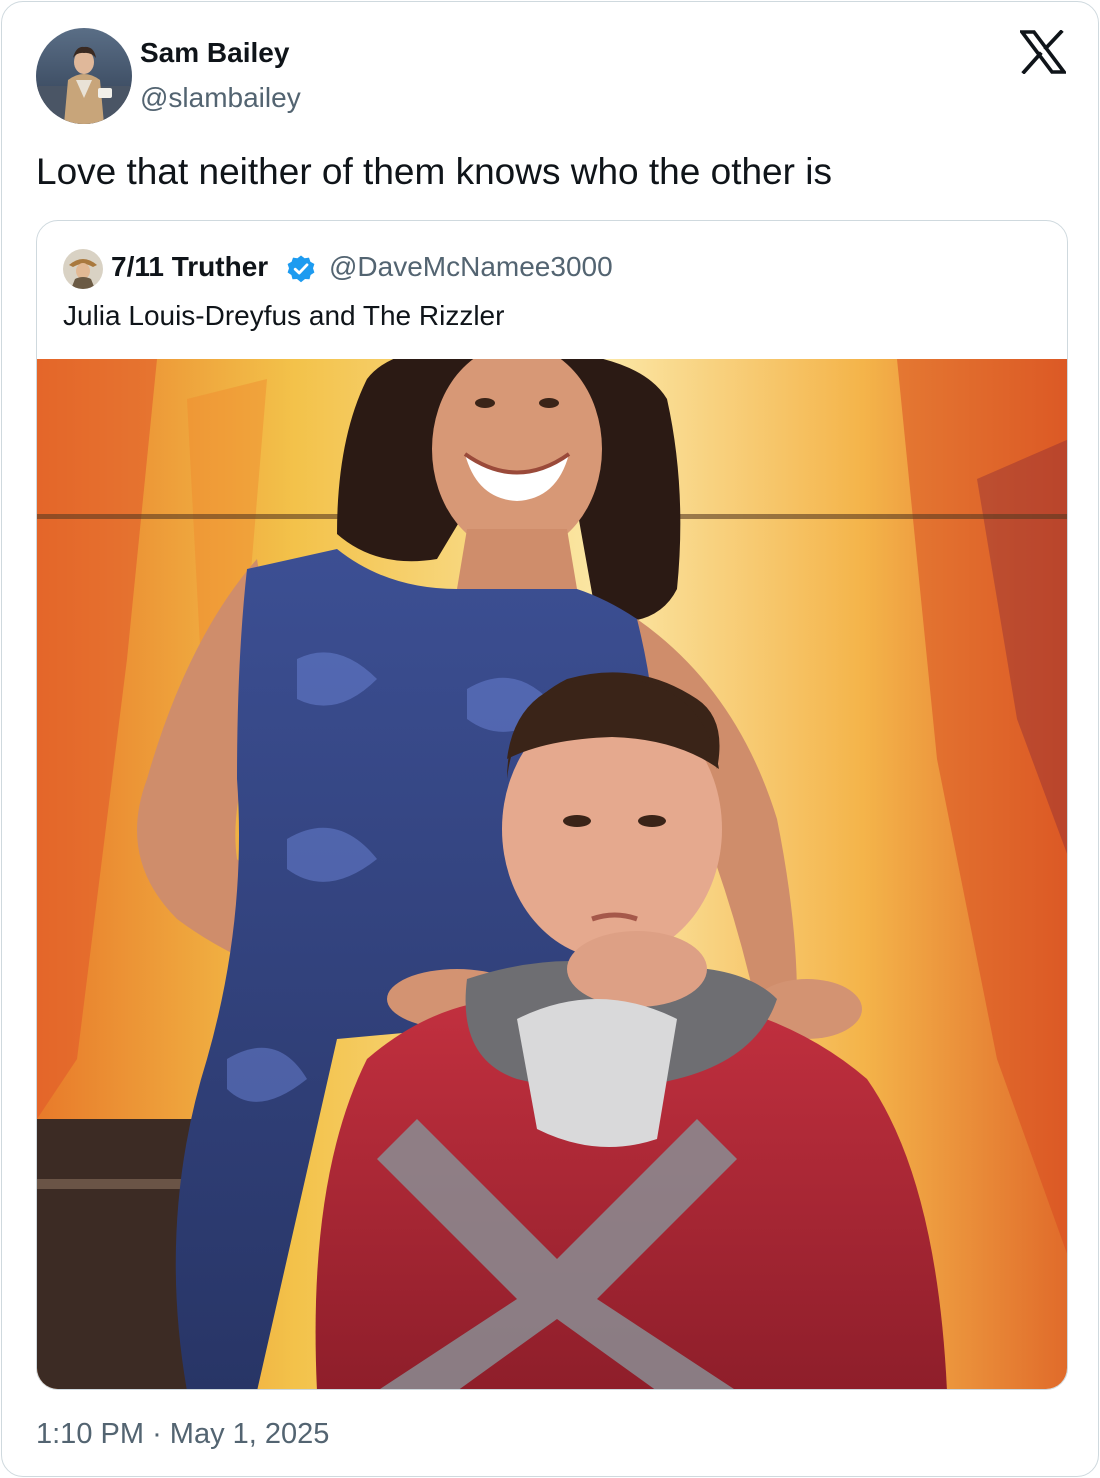  I want to click on quoted-author-name: 7/11 Truther, so click(189, 267).